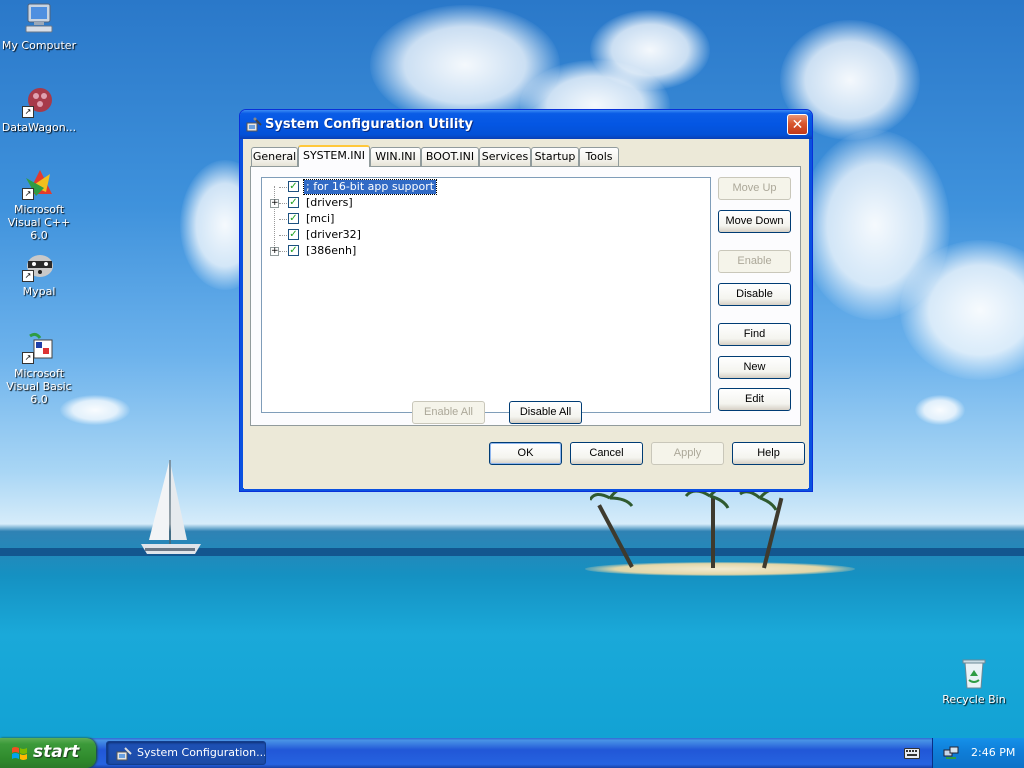 The height and width of the screenshot is (768, 1024). Describe the element at coordinates (526, 124) in the screenshot. I see `window-titlebar: System Configuration Utility ✕` at that location.